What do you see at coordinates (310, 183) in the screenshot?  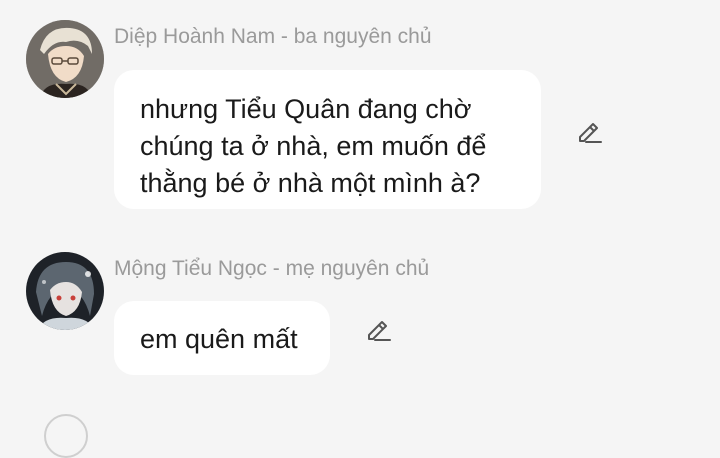 I see `message-line: thằng bé ở nhà một mình à?` at bounding box center [310, 183].